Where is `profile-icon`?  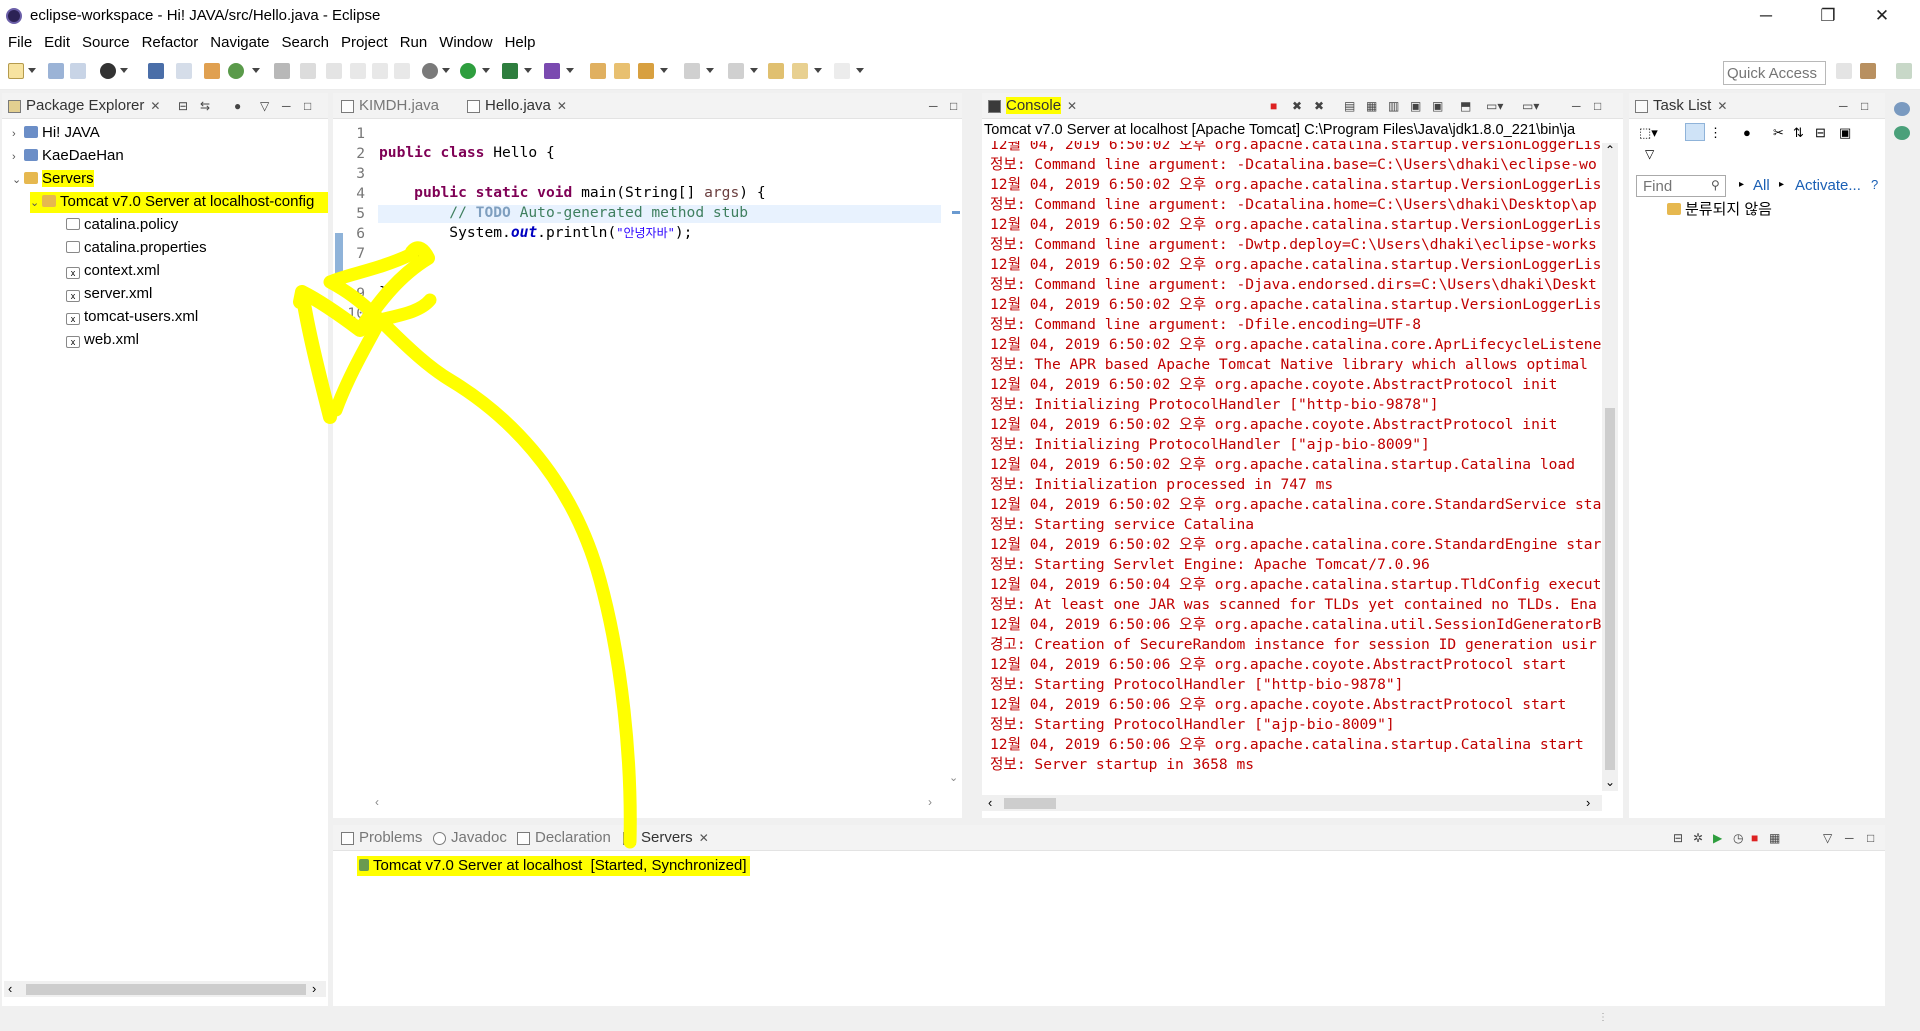 profile-icon is located at coordinates (108, 71).